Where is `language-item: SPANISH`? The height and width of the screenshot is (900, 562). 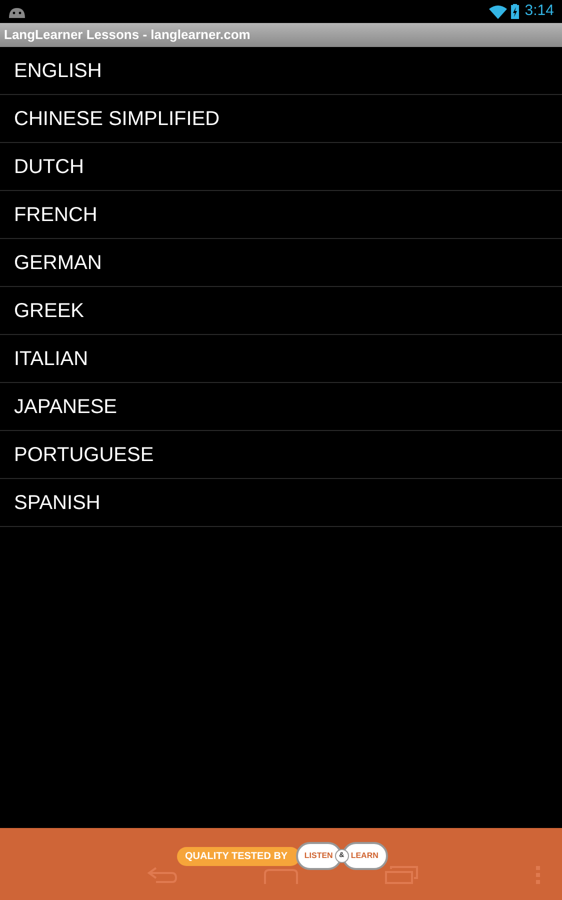
language-item: SPANISH is located at coordinates (281, 503).